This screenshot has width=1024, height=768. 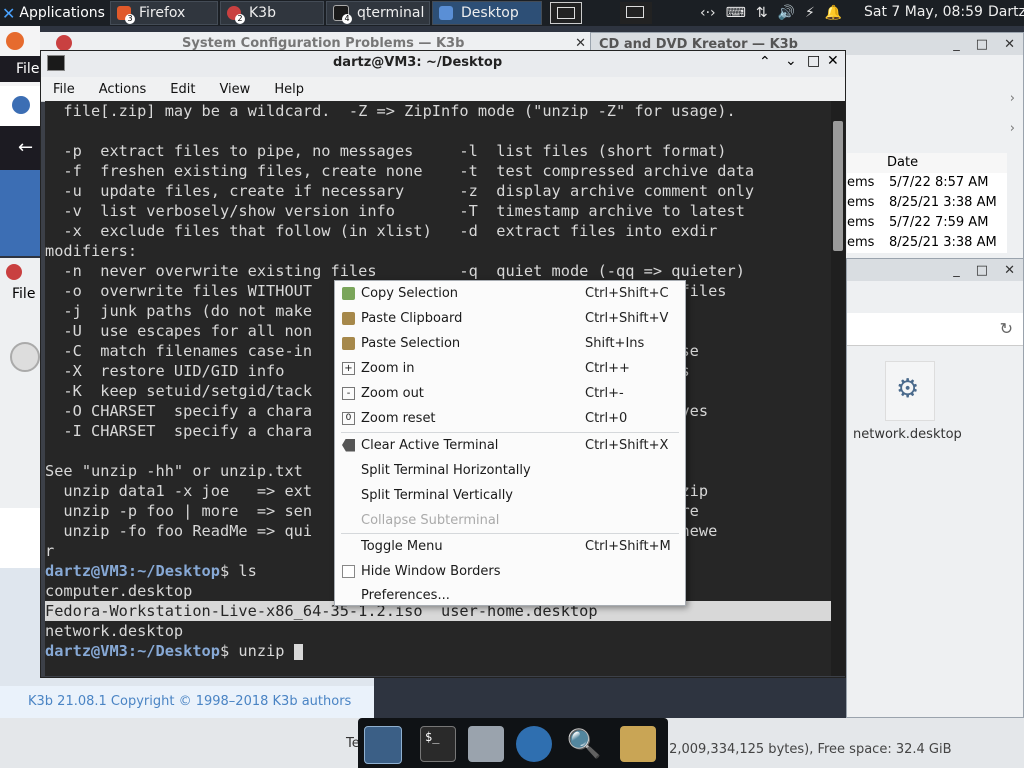 I want to click on search-icon: 🔍, so click(x=584, y=744).